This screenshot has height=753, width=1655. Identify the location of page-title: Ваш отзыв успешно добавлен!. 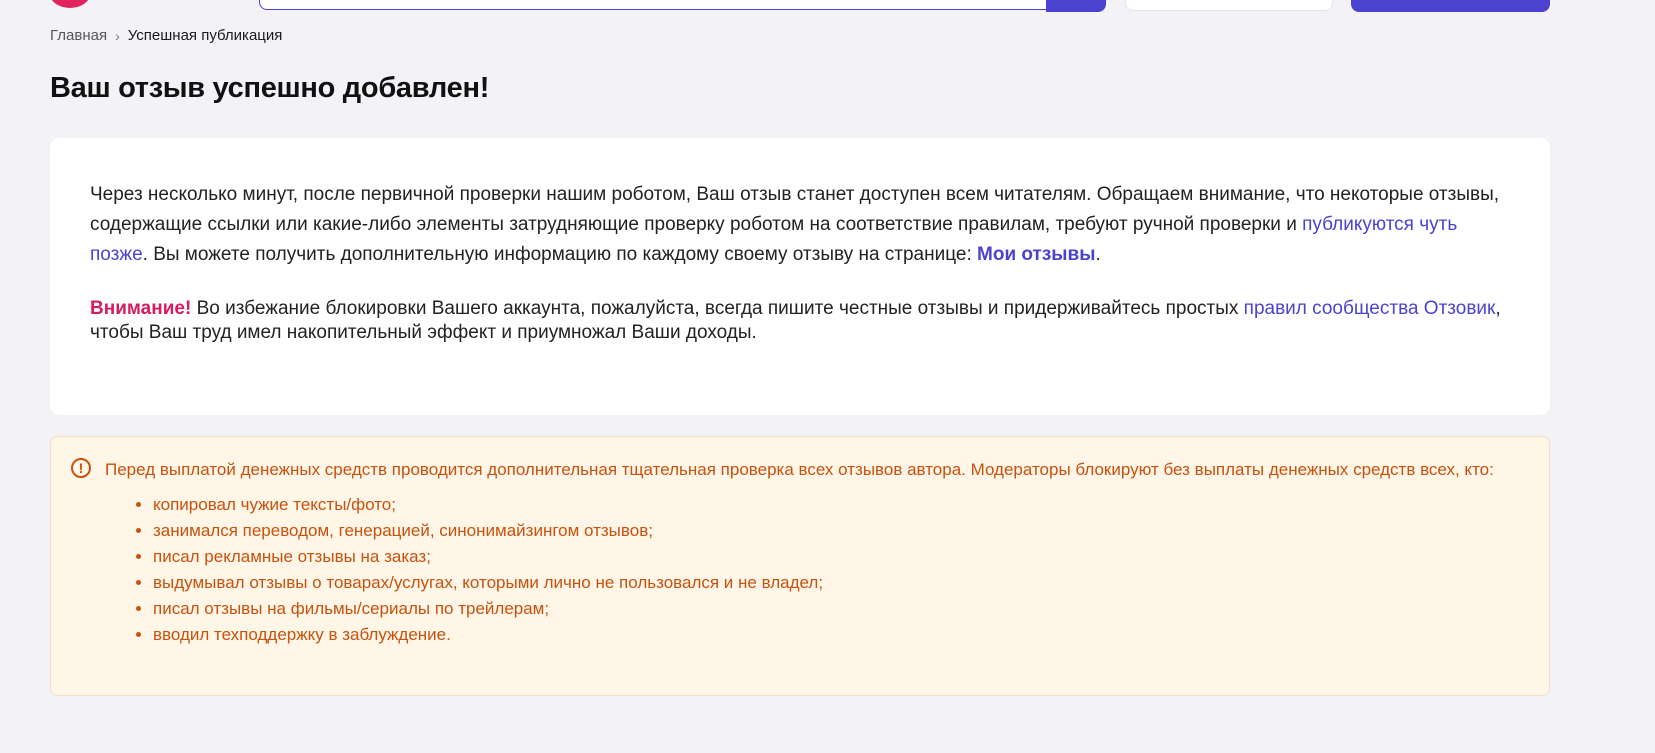
(270, 88).